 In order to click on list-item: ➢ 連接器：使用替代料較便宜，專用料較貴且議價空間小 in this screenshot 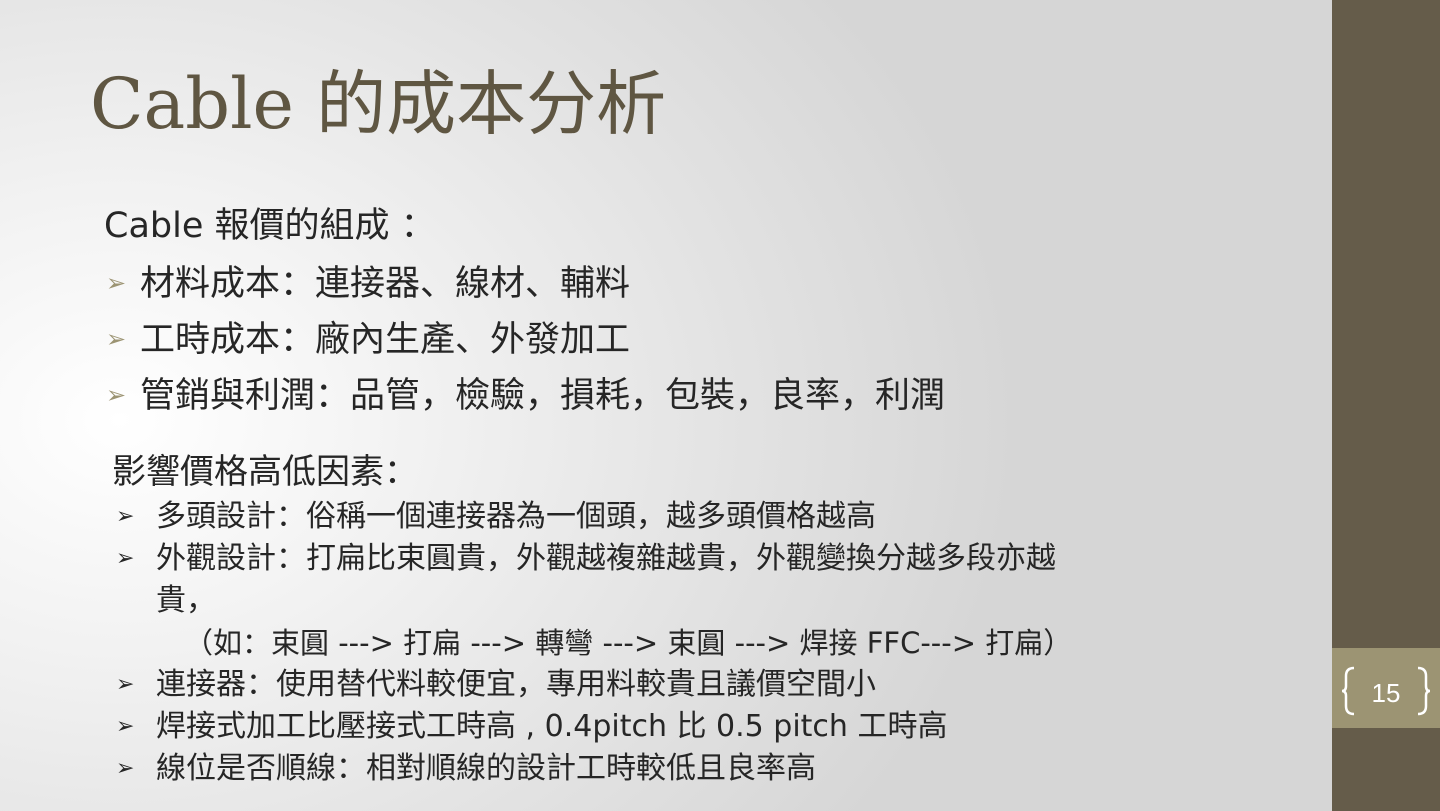, I will do `click(686, 685)`.